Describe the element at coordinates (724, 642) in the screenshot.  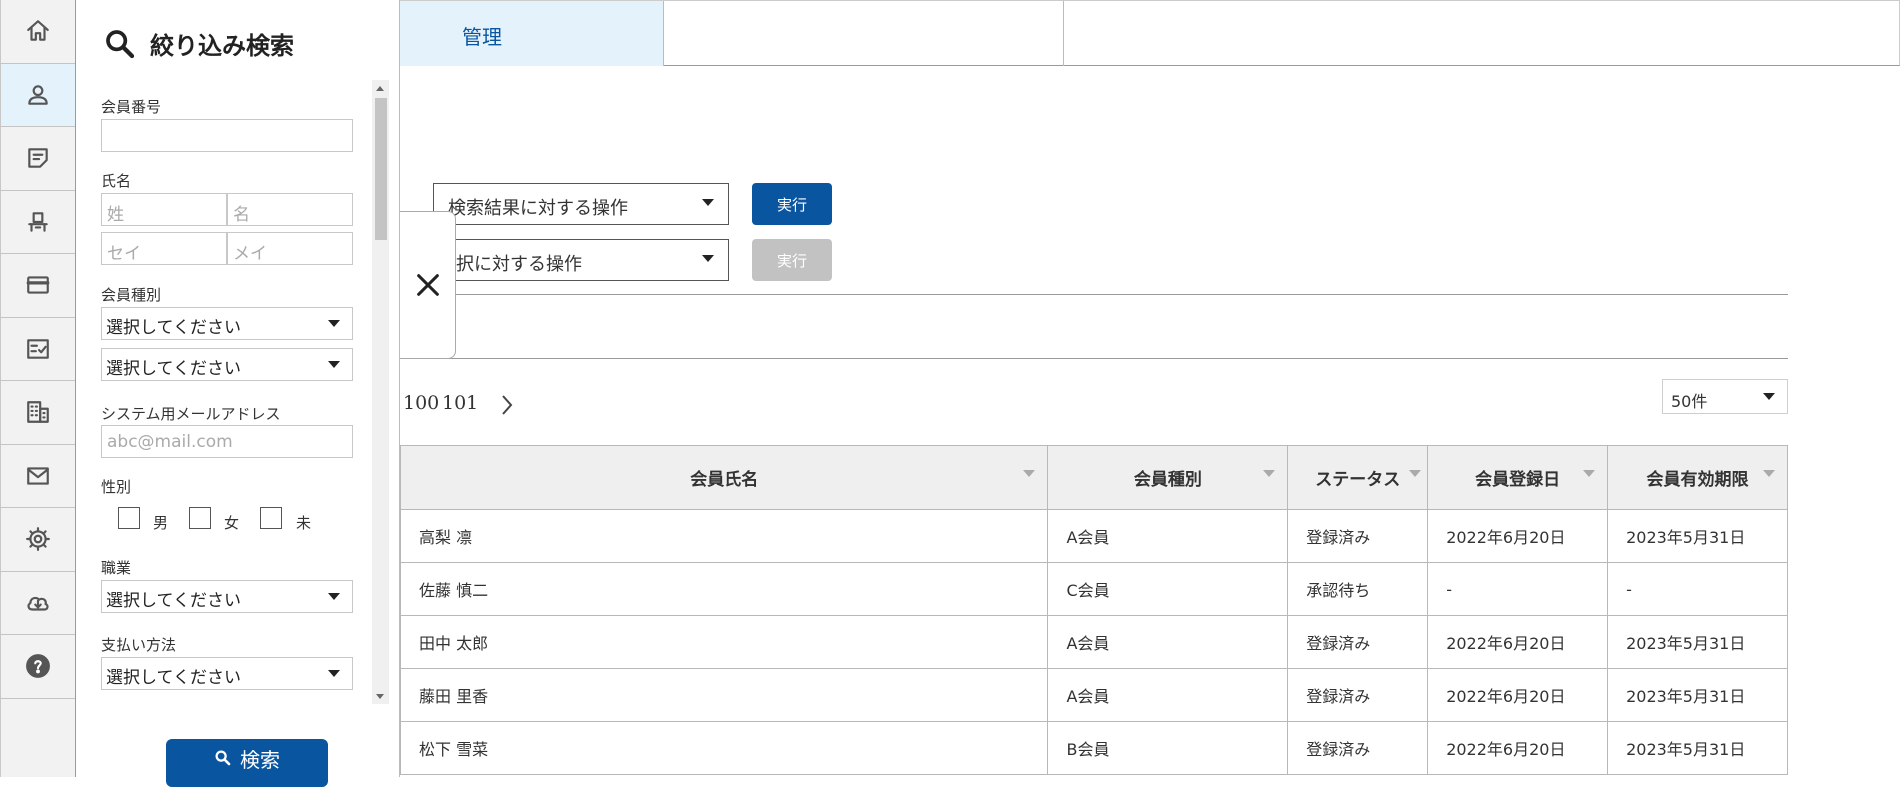
I see `cell-name: 田中 太郎` at that location.